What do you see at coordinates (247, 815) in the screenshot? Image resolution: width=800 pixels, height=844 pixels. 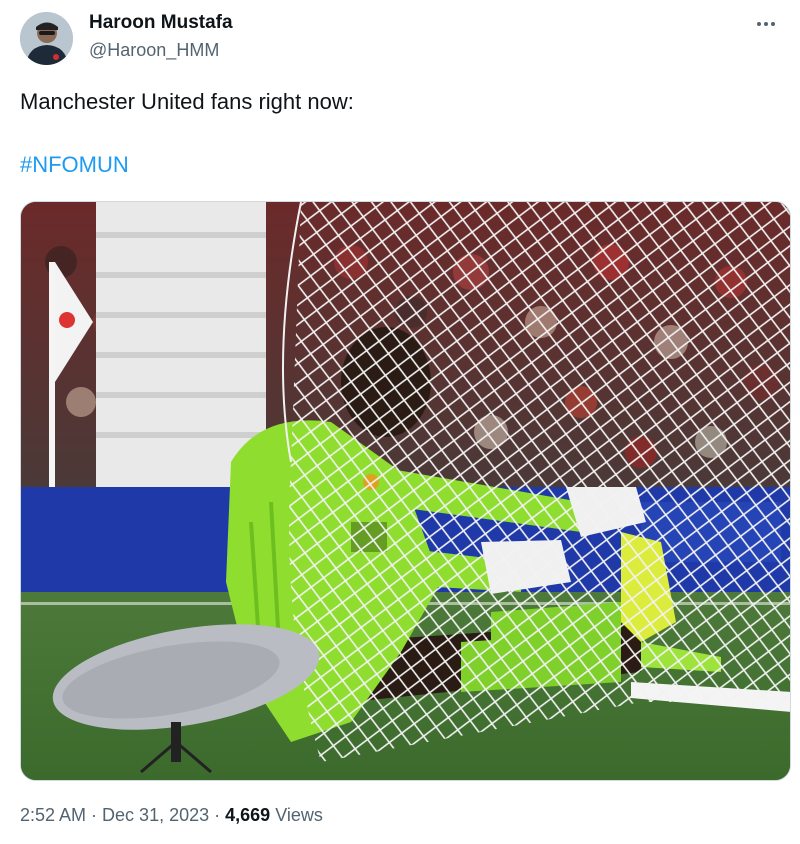 I see `views-count: 4,669` at bounding box center [247, 815].